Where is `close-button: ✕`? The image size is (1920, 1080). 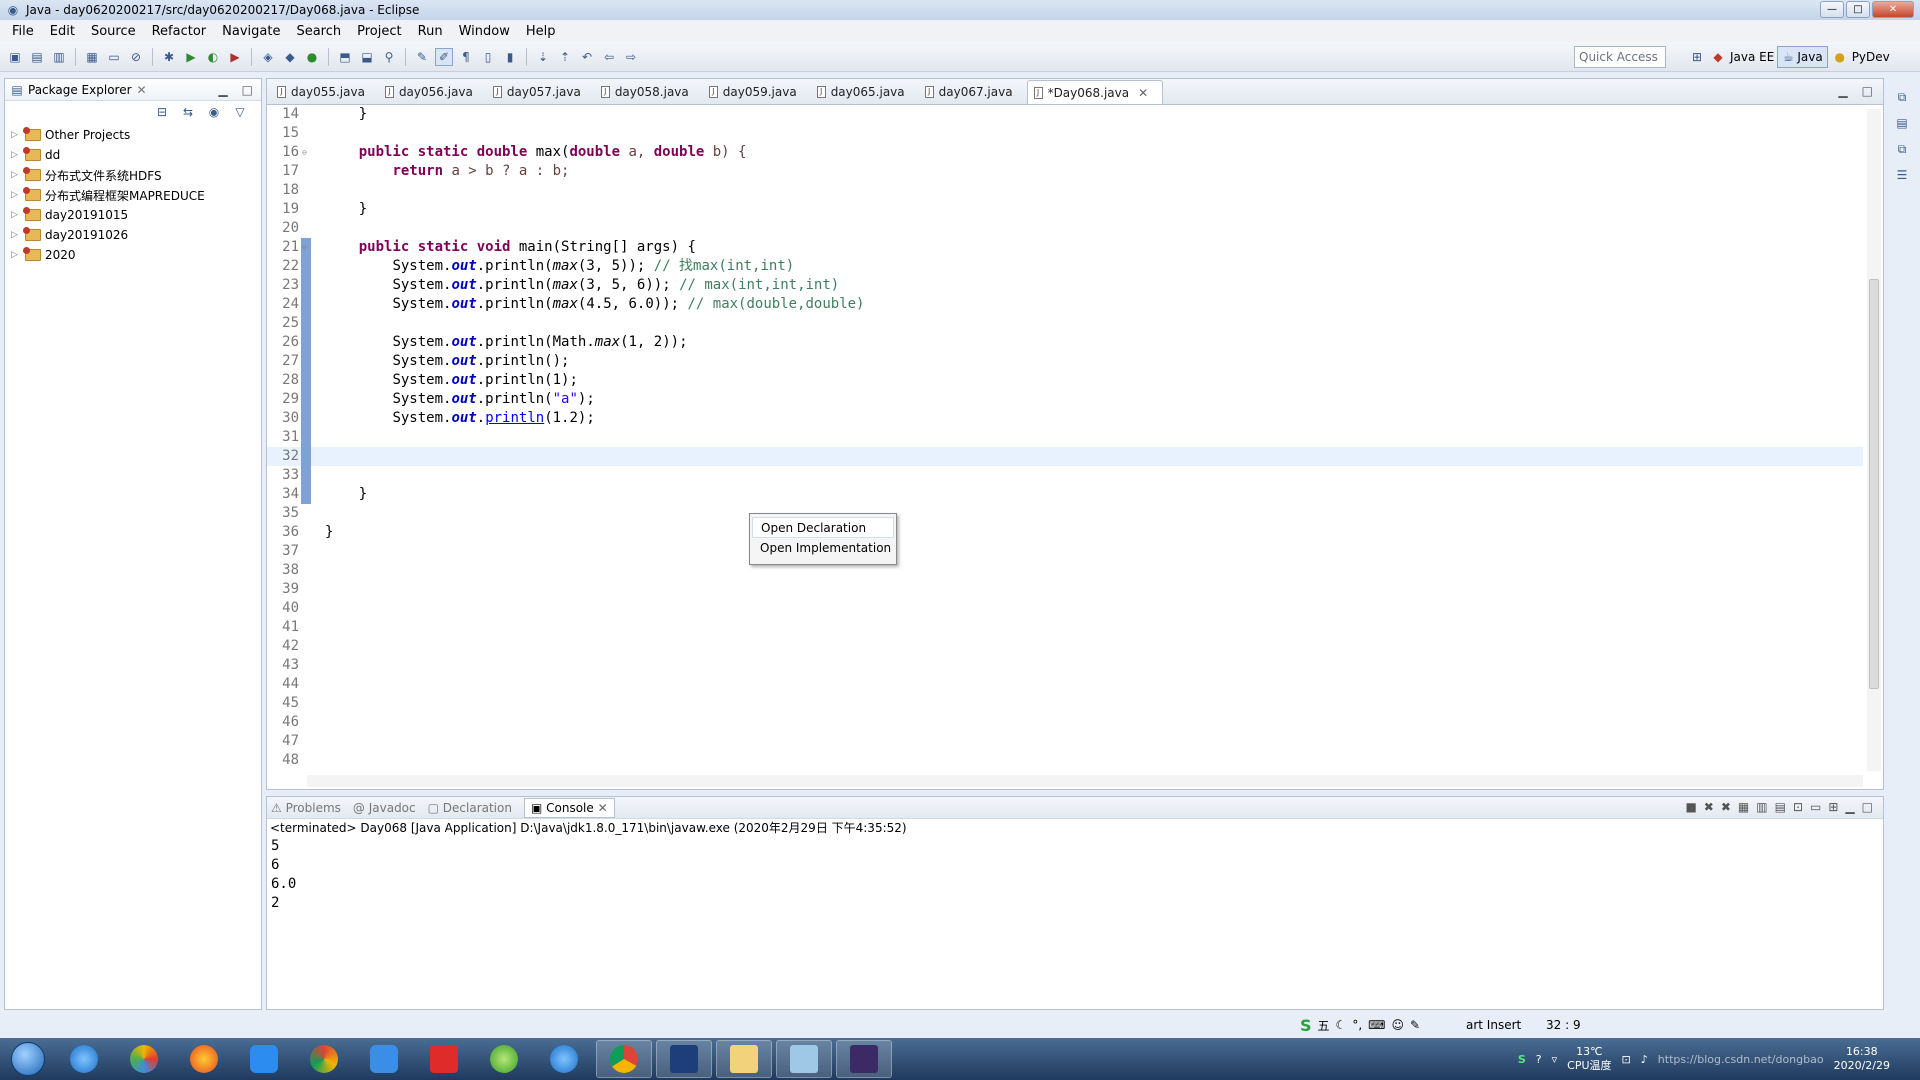 close-button: ✕ is located at coordinates (1893, 9).